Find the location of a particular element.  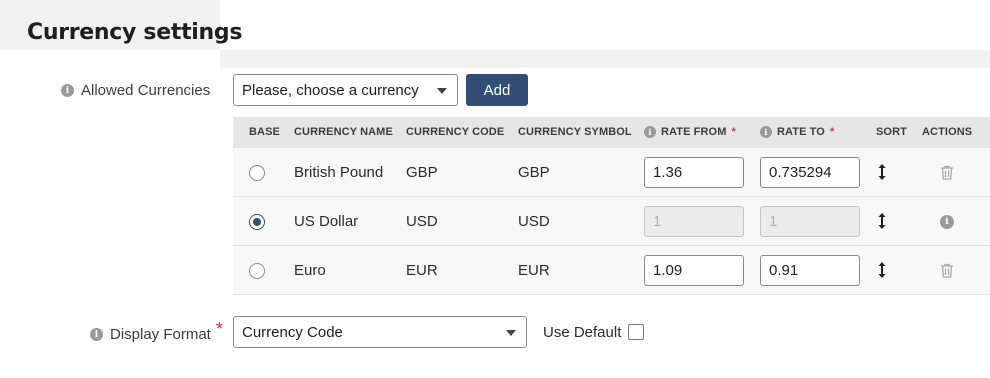

table-row: US Dollar USD USD 1 1 i is located at coordinates (611, 221).